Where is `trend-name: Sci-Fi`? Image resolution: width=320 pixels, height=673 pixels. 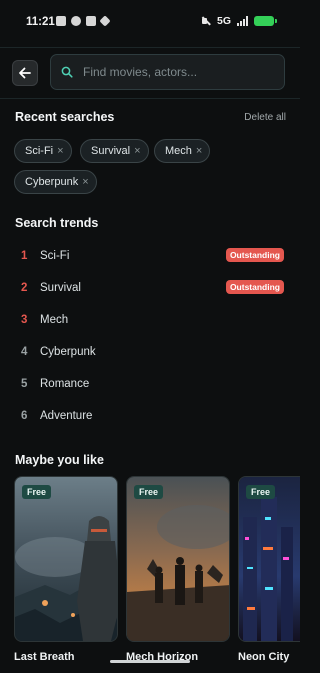 trend-name: Sci-Fi is located at coordinates (55, 256).